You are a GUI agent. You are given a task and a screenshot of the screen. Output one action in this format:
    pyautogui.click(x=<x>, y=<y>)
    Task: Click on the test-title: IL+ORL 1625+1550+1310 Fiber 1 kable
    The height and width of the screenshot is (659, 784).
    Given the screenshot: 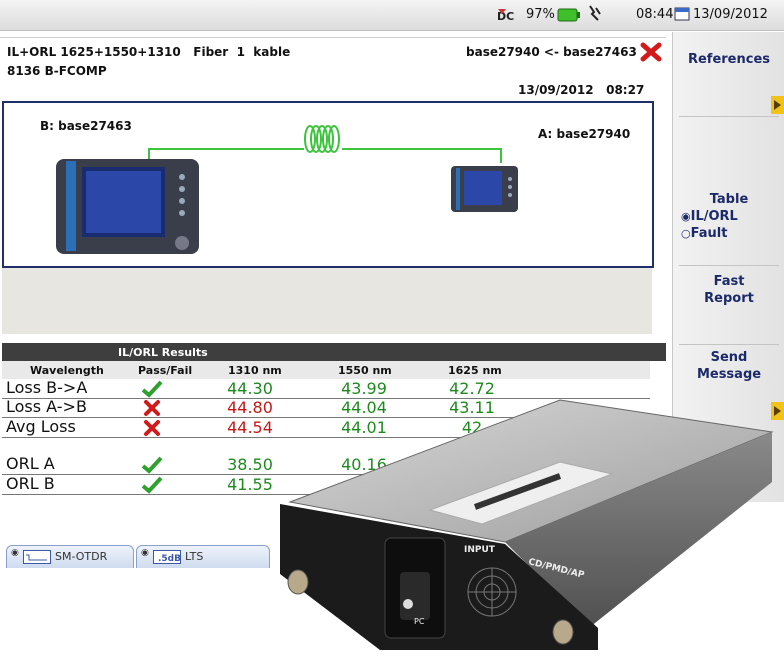 What is the action you would take?
    pyautogui.click(x=149, y=52)
    